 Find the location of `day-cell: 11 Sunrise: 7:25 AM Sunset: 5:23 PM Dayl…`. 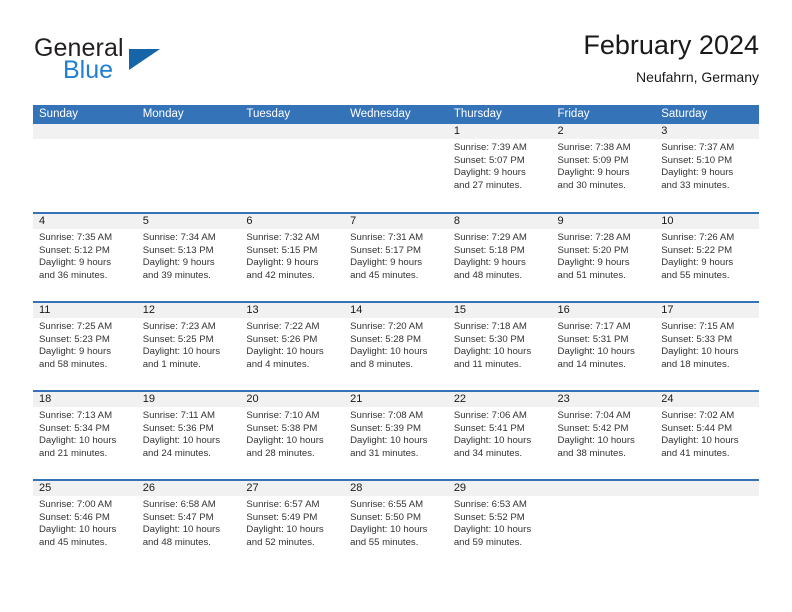

day-cell: 11 Sunrise: 7:25 AM Sunset: 5:23 PM Dayl… is located at coordinates (85, 346).